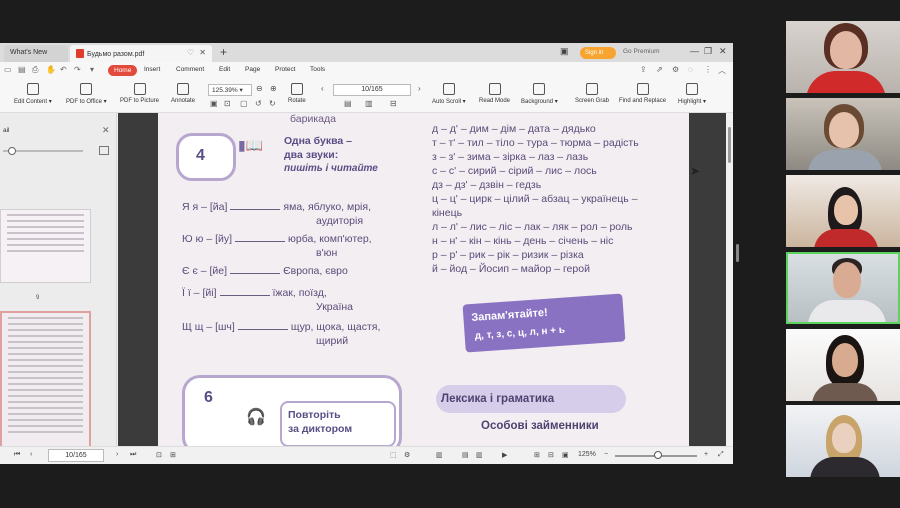 This screenshot has height=508, width=900. What do you see at coordinates (449, 94) in the screenshot?
I see `auto-scroll-button: Auto Scroll ▾` at bounding box center [449, 94].